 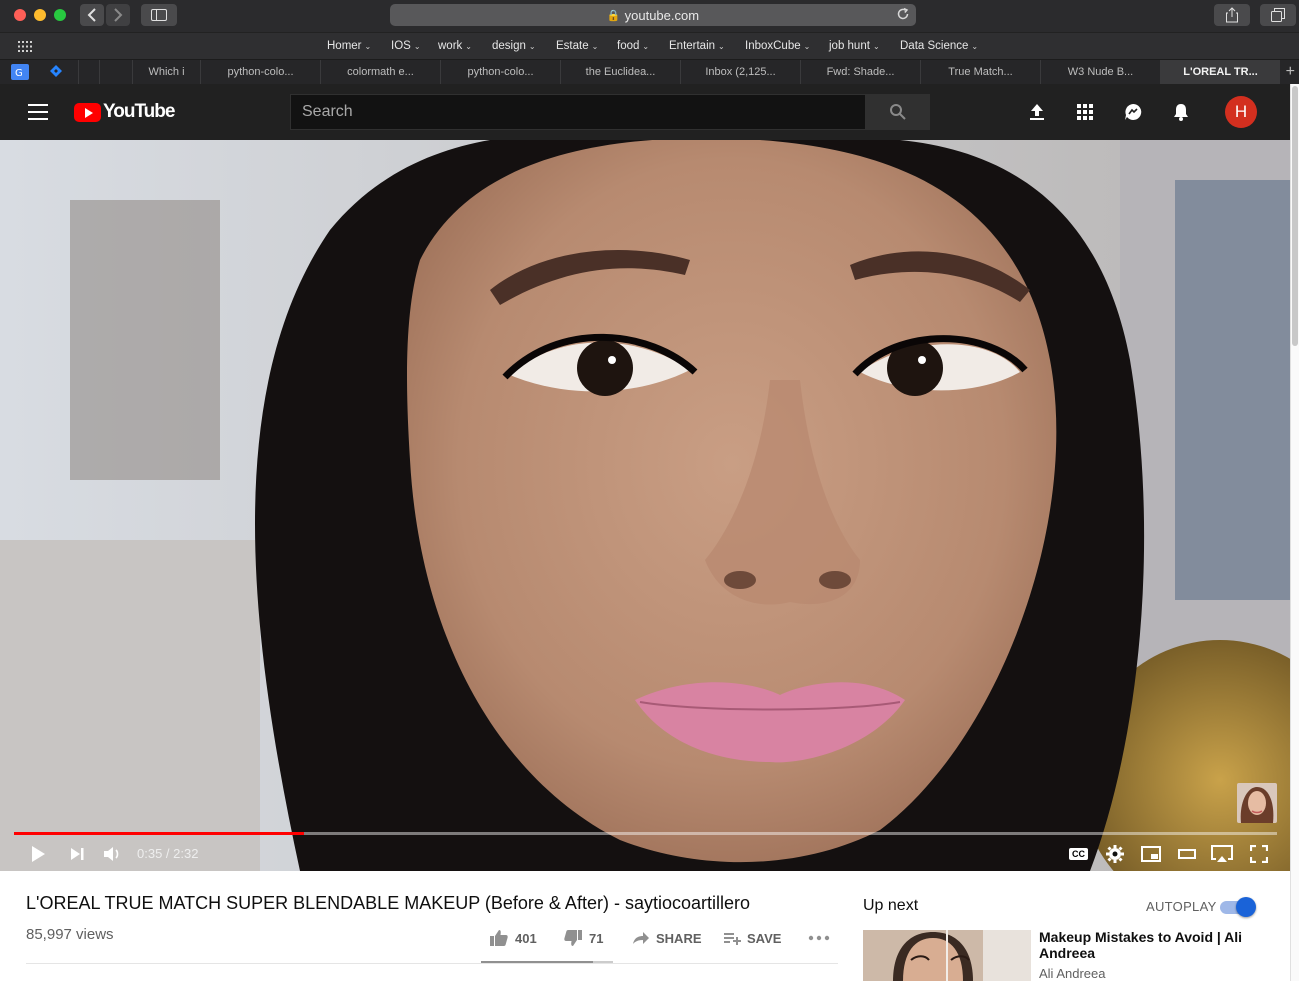 I want to click on closed-captions-icon: CC, so click(x=1078, y=854).